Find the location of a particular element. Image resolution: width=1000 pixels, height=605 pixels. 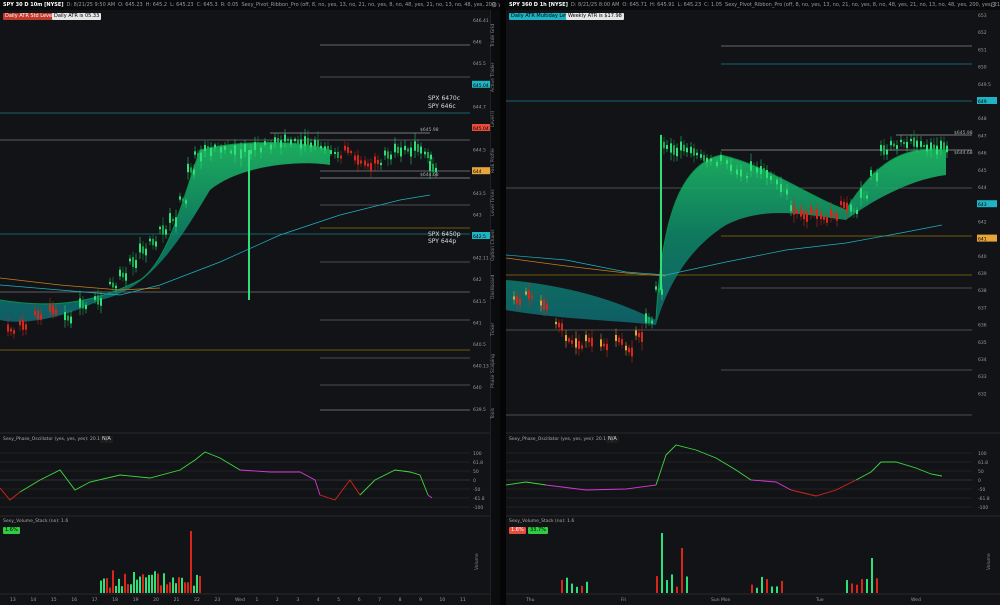

toolbar-tab: Active Trader is located at coordinates (495, 77).